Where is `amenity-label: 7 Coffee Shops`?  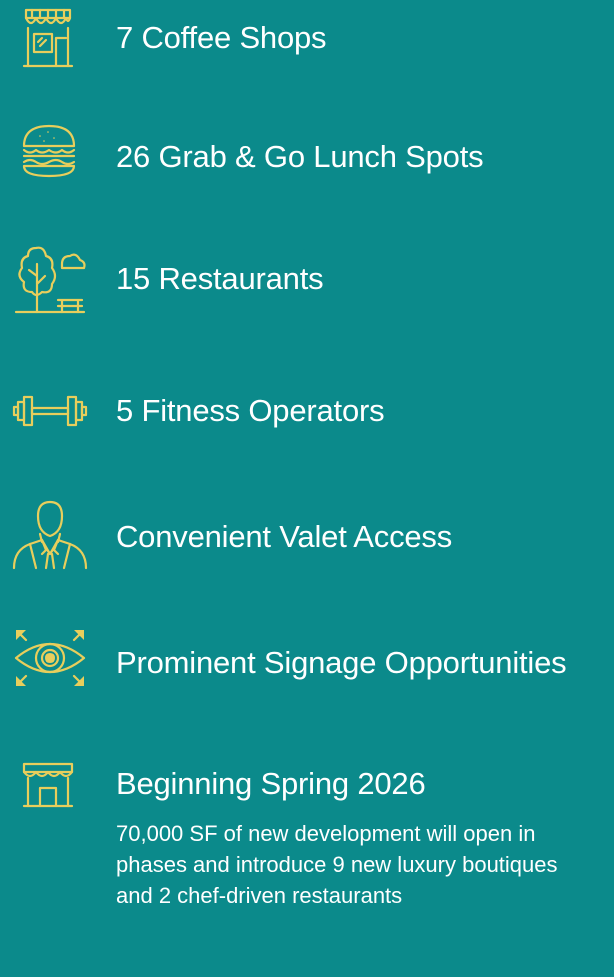
amenity-label: 7 Coffee Shops is located at coordinates (221, 37).